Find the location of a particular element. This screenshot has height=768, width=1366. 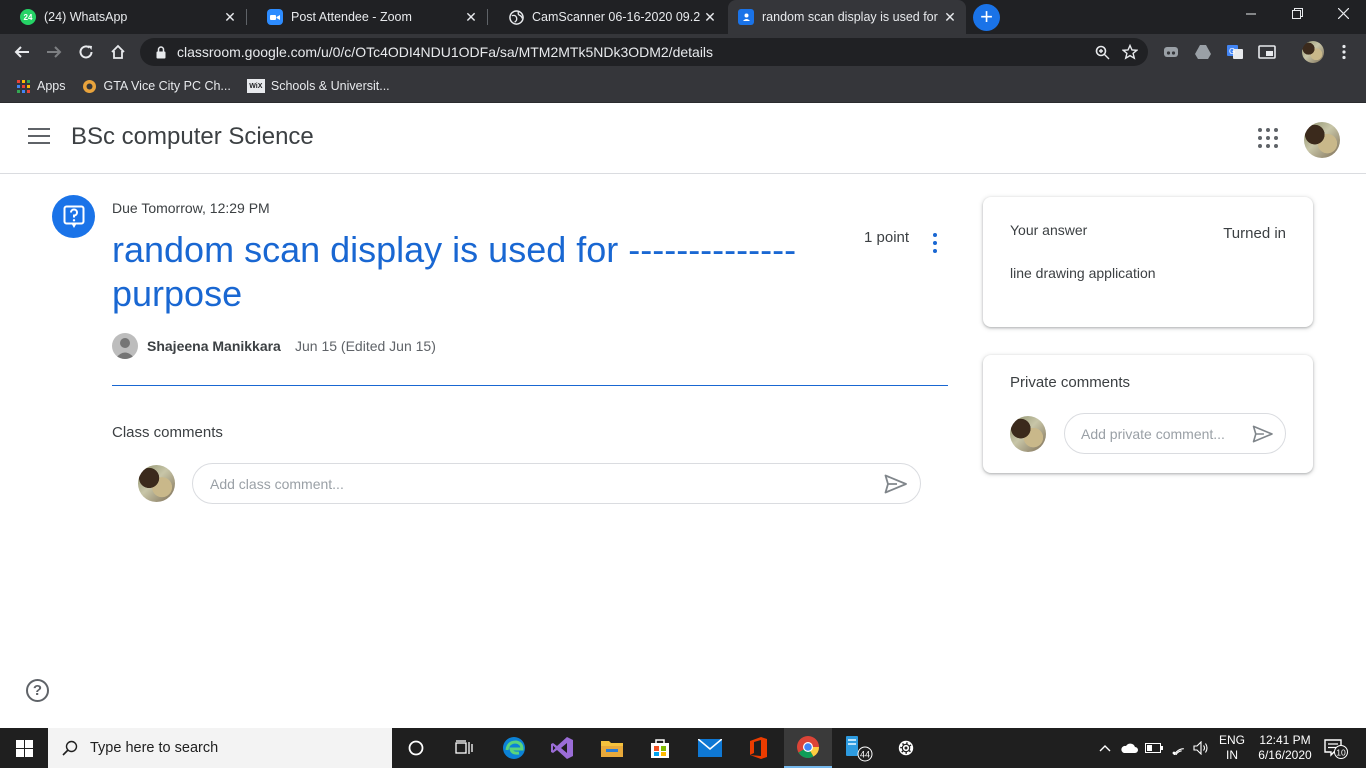

task-view-icon is located at coordinates (464, 748).